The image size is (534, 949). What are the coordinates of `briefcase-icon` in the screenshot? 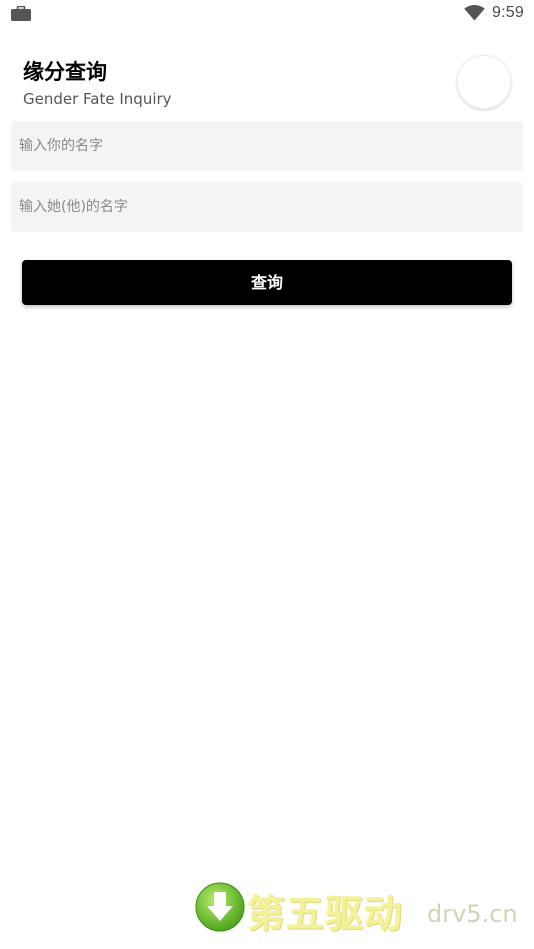 It's located at (21, 13).